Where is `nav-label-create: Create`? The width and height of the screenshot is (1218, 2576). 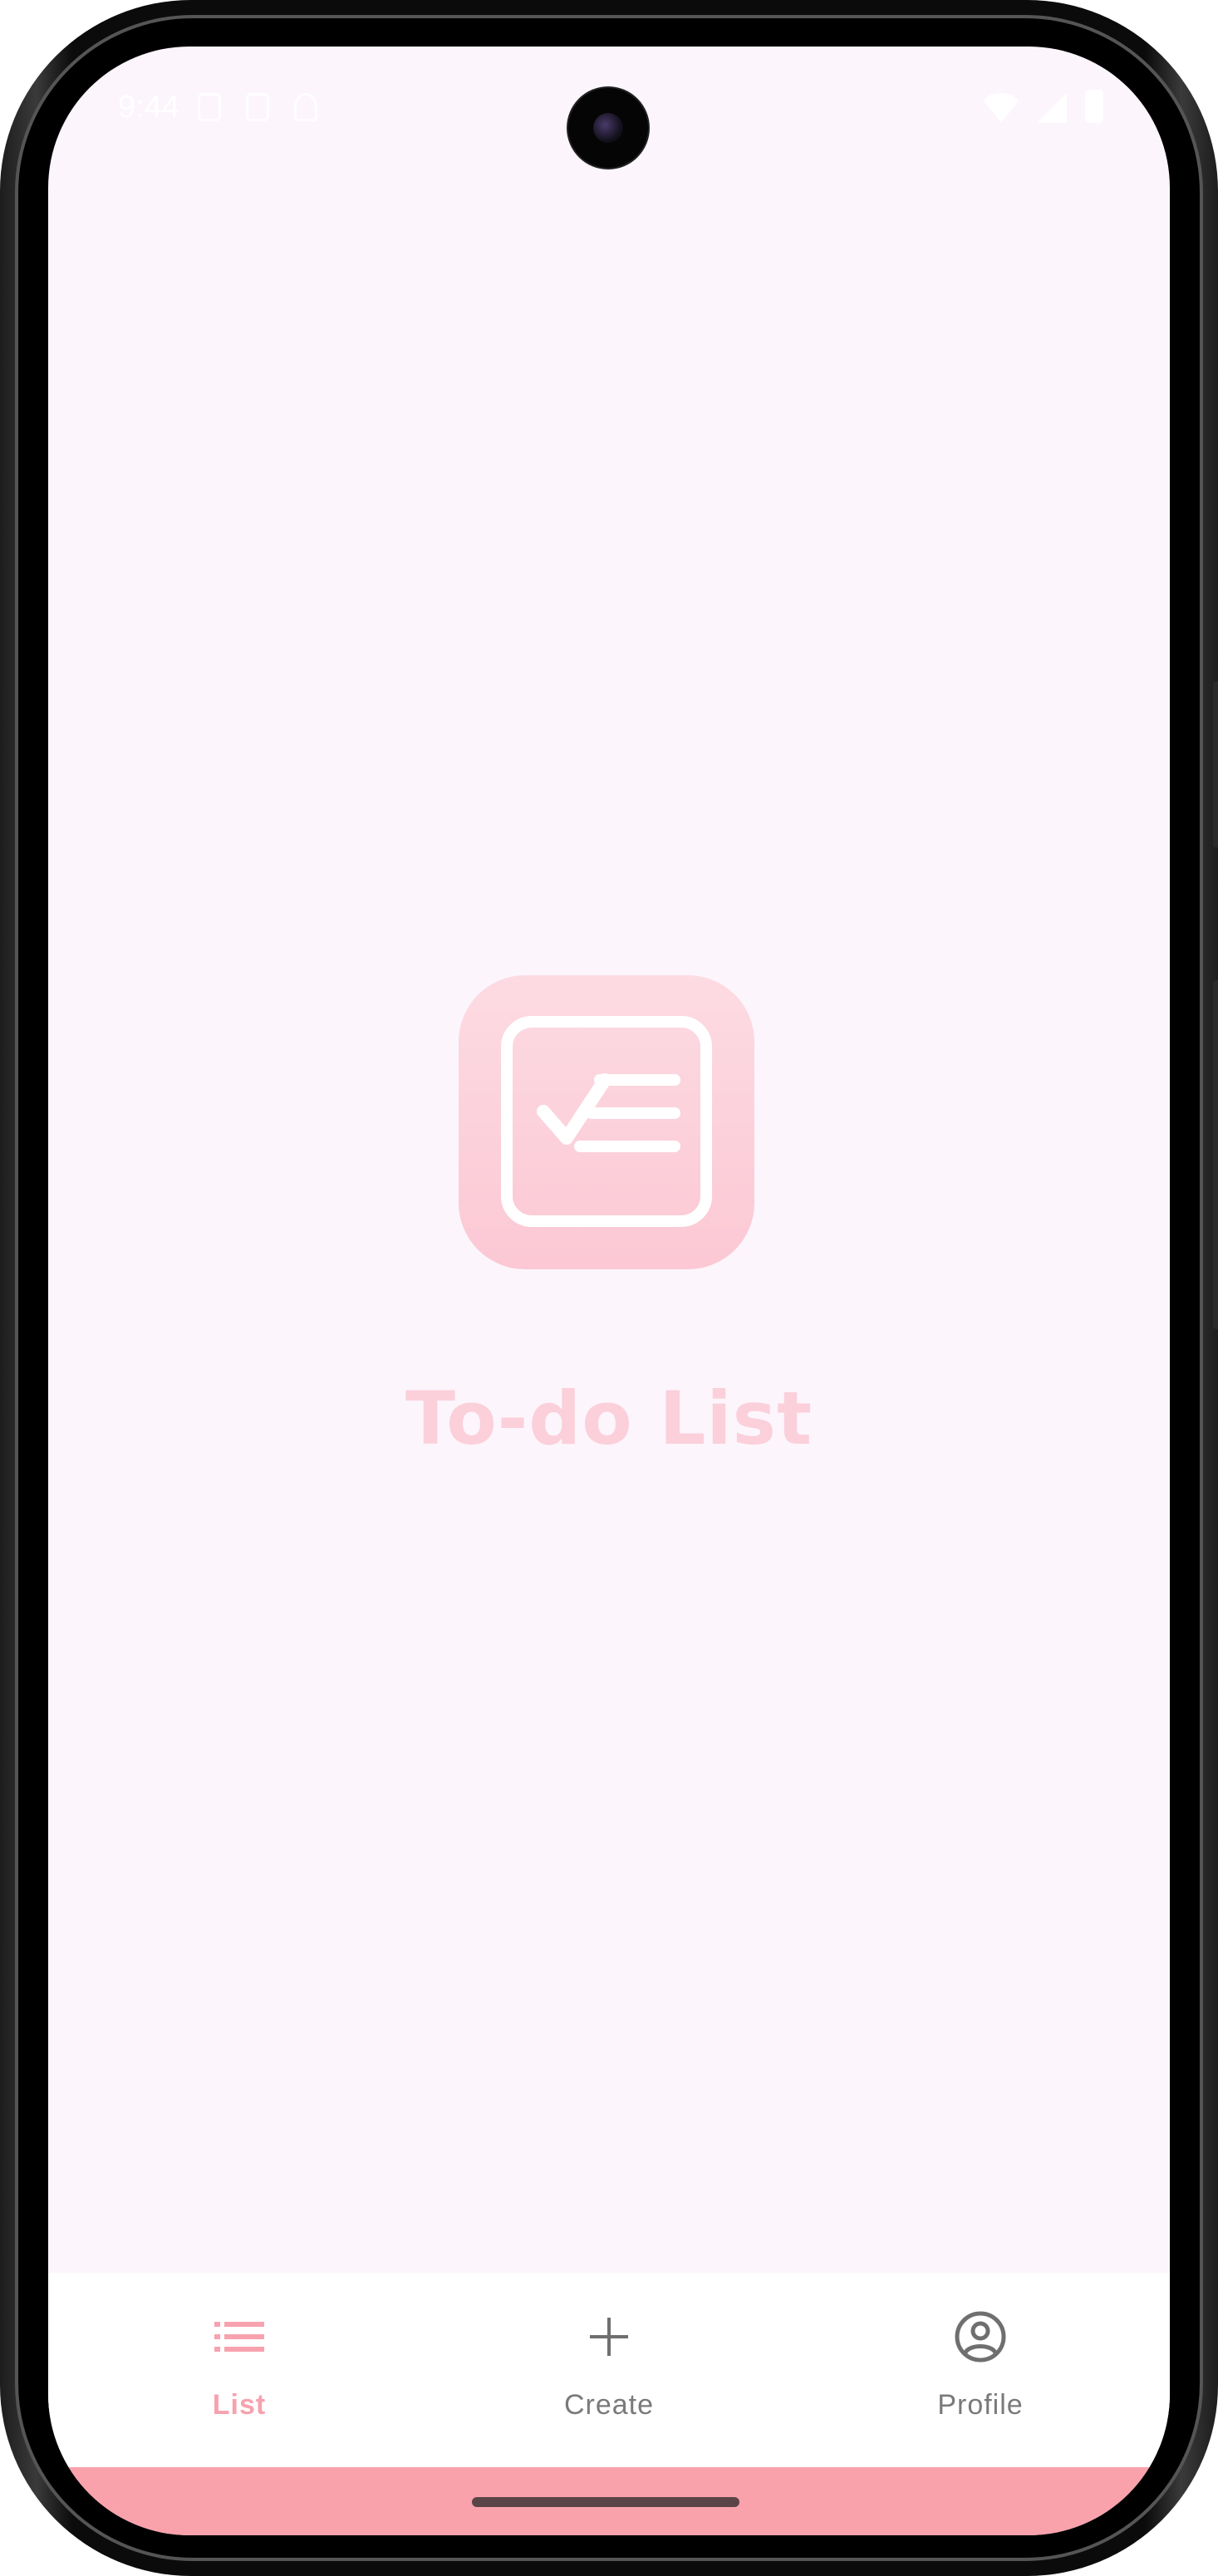
nav-label-create: Create is located at coordinates (609, 2405).